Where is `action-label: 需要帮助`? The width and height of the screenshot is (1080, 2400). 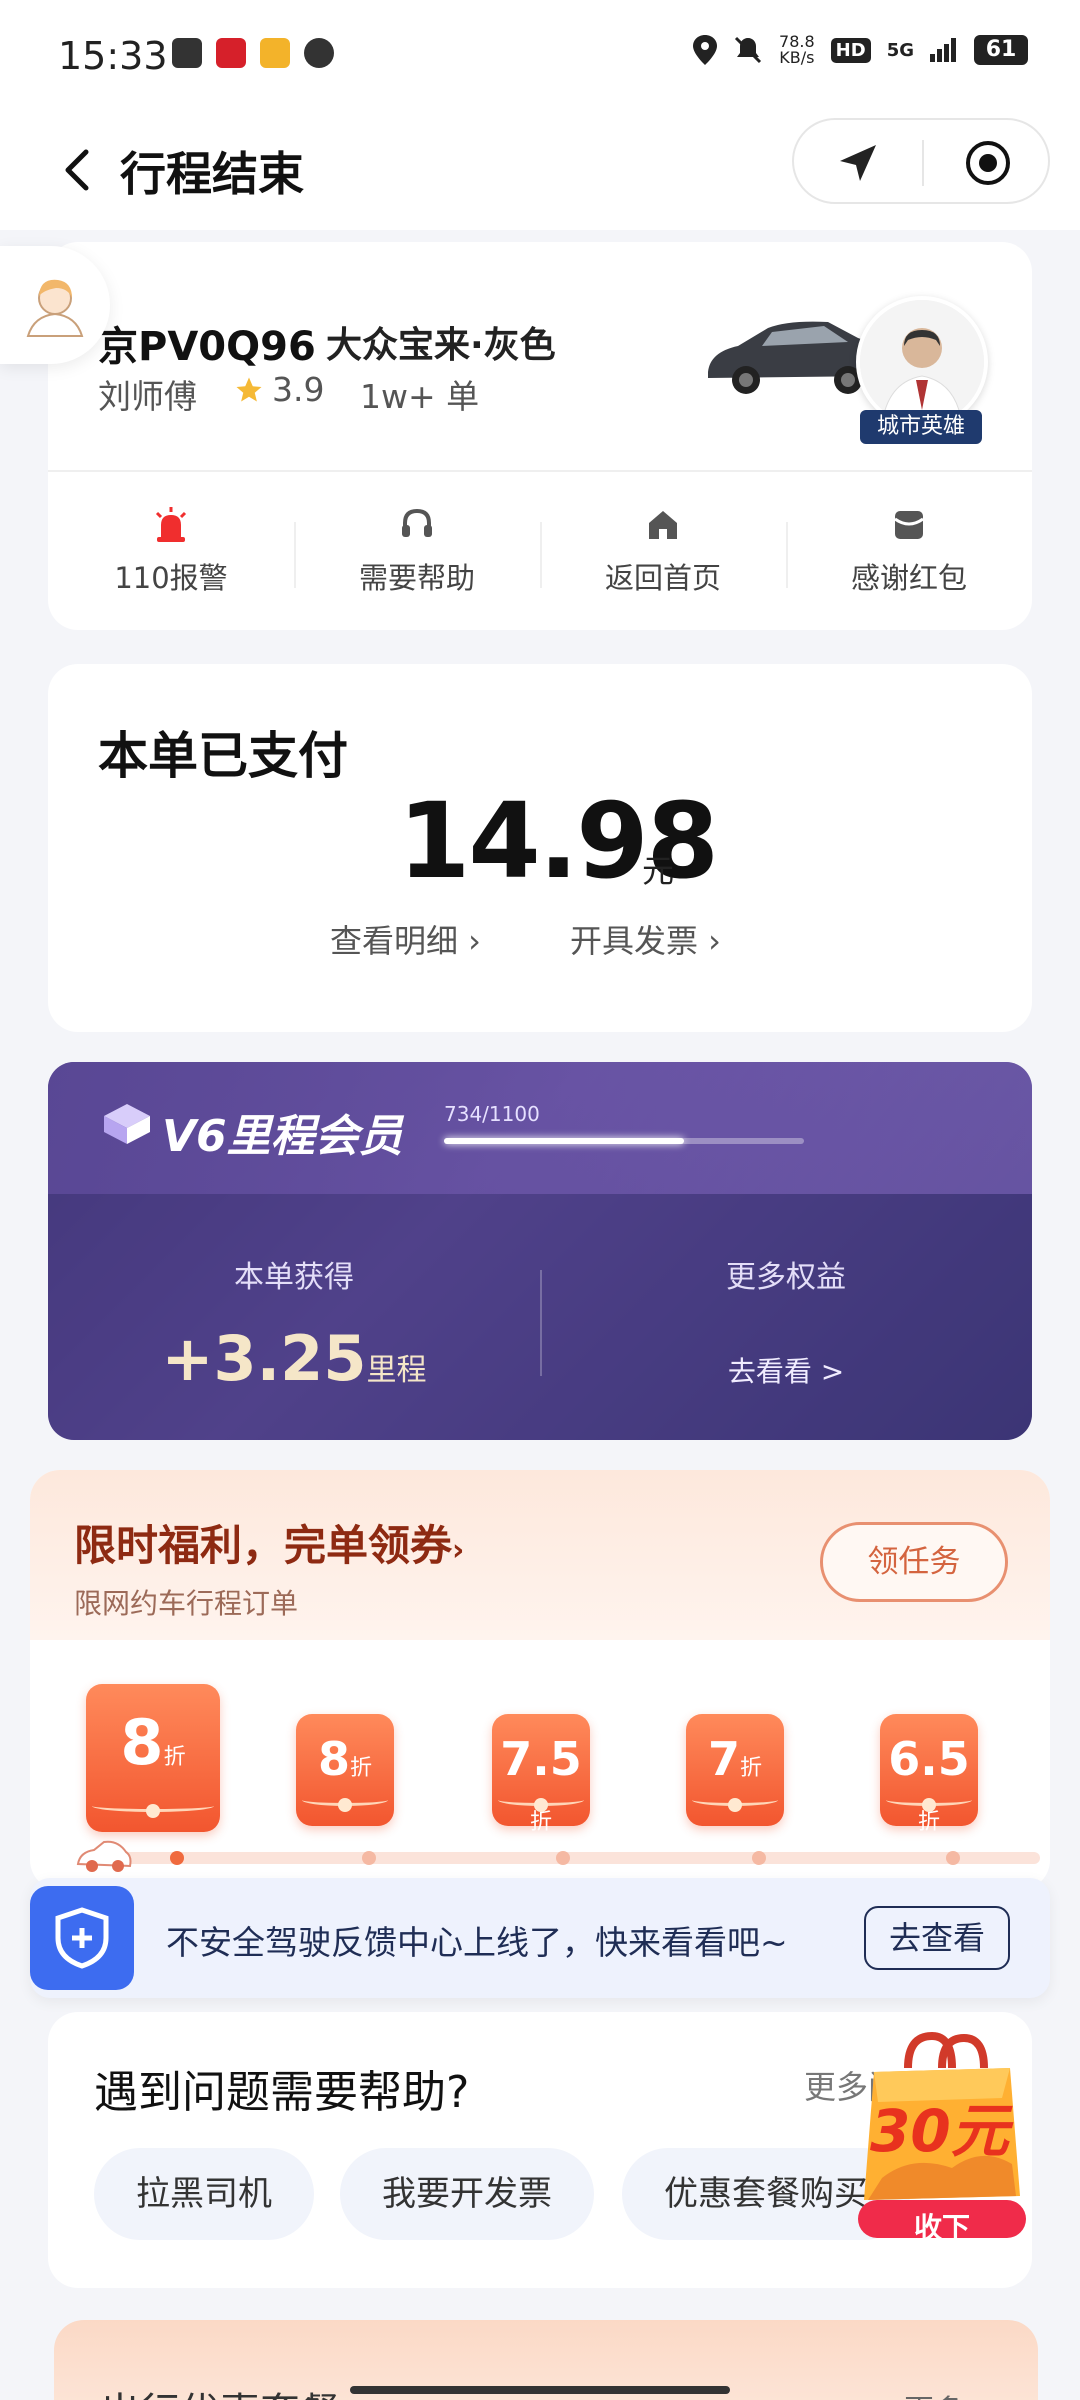
action-label: 需要帮助 is located at coordinates (416, 578).